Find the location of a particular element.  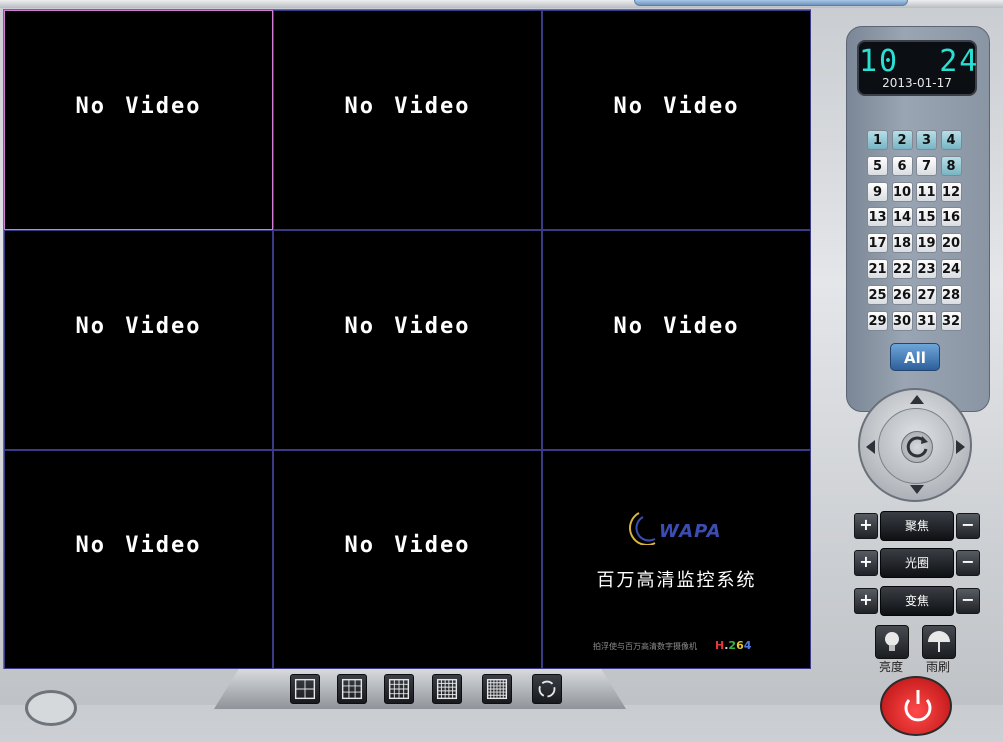

zoom-label: 变焦 is located at coordinates (917, 601).